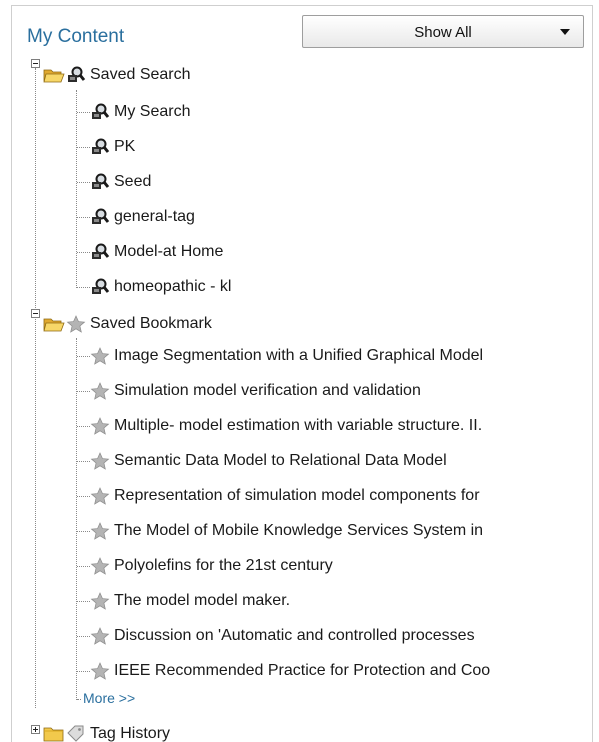 Image resolution: width=599 pixels, height=742 pixels. What do you see at coordinates (35, 313) in the screenshot?
I see `saved-bookmark-collapse-toggle` at bounding box center [35, 313].